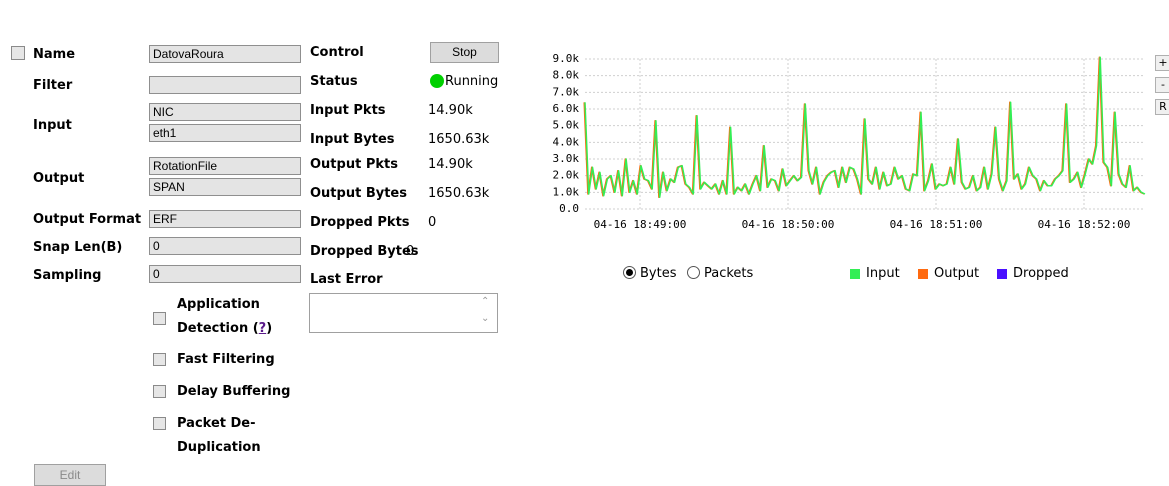 Image resolution: width=1169 pixels, height=486 pixels. I want to click on input-pkts-value: 14.90k, so click(450, 110).